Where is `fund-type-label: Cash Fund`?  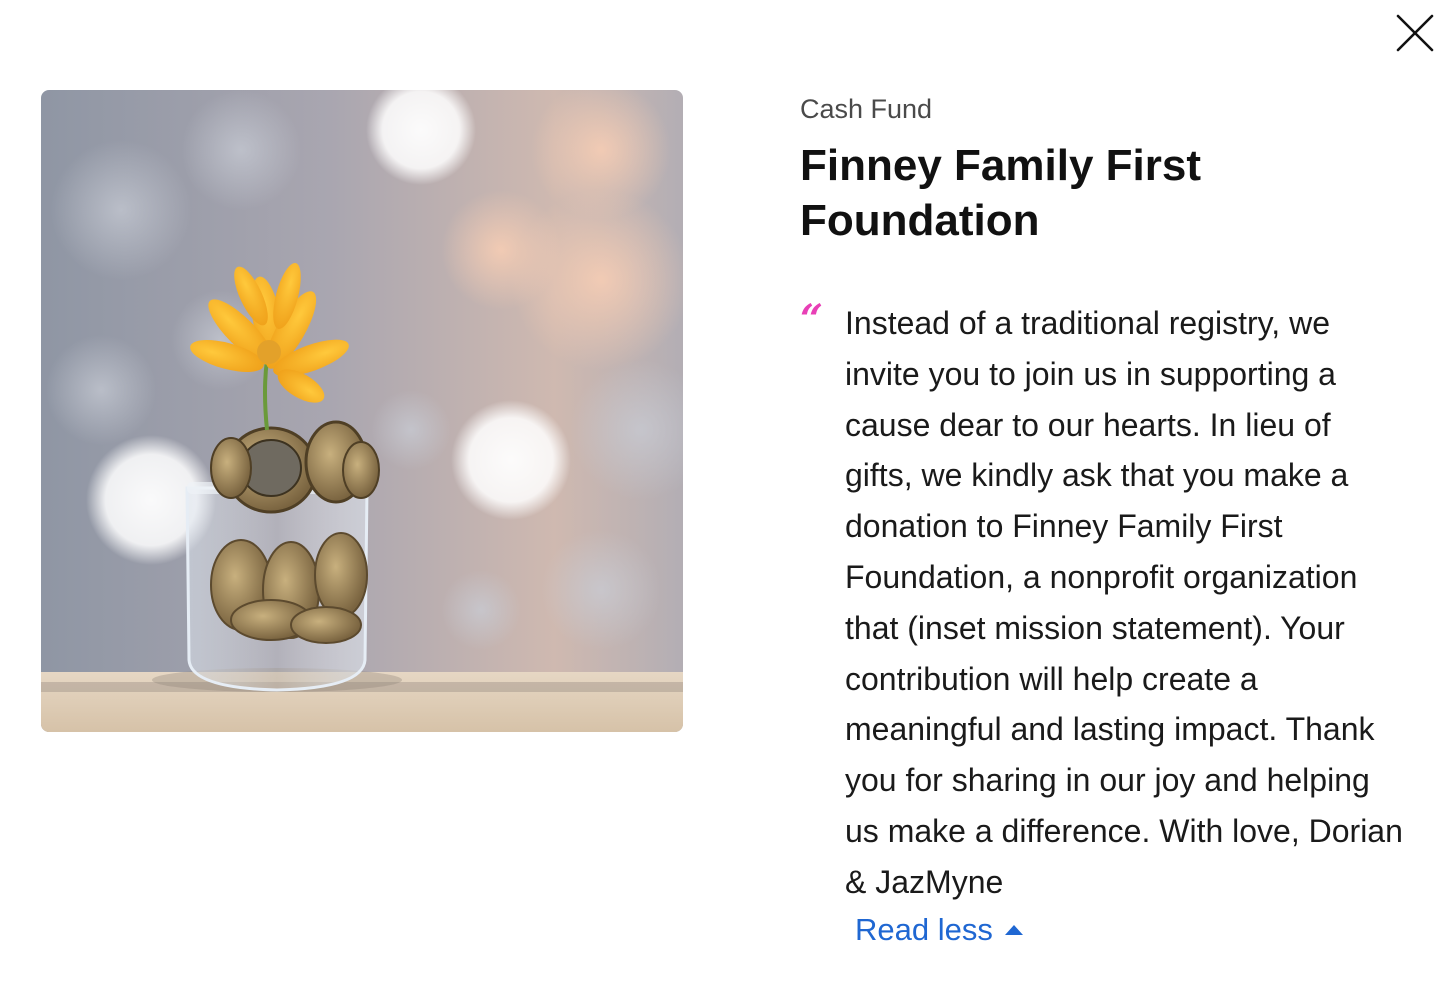 fund-type-label: Cash Fund is located at coordinates (866, 109).